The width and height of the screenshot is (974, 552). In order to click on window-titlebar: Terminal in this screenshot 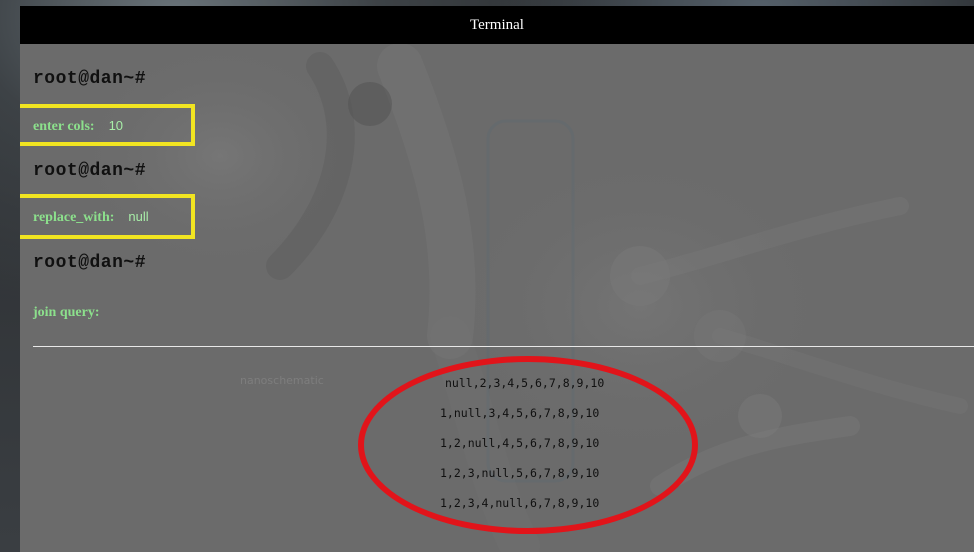, I will do `click(497, 25)`.